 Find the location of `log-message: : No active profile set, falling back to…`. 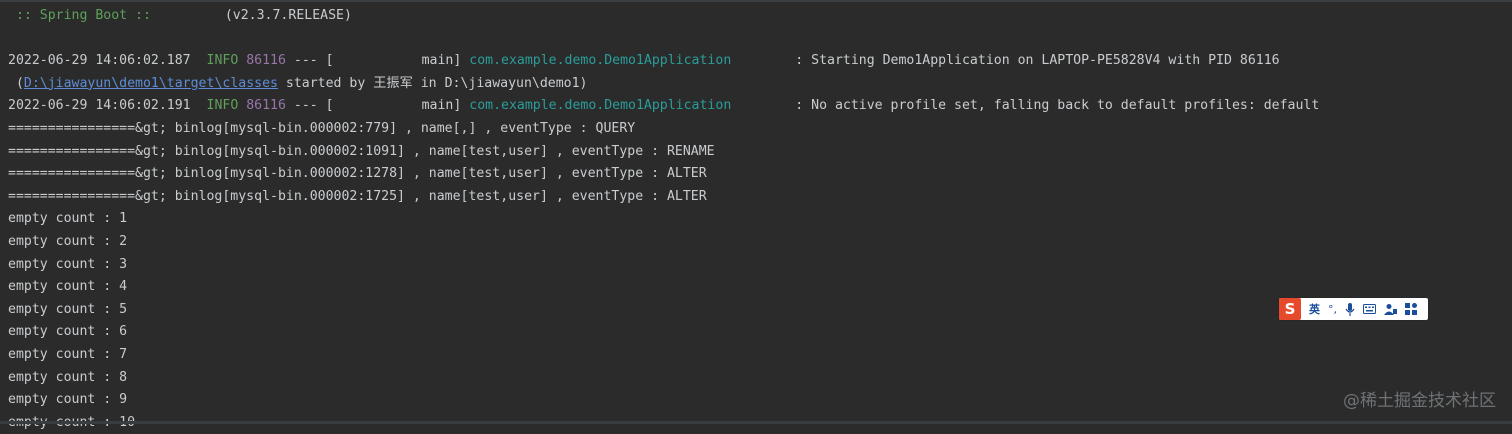

log-message: : No active profile set, falling back to… is located at coordinates (1057, 106).